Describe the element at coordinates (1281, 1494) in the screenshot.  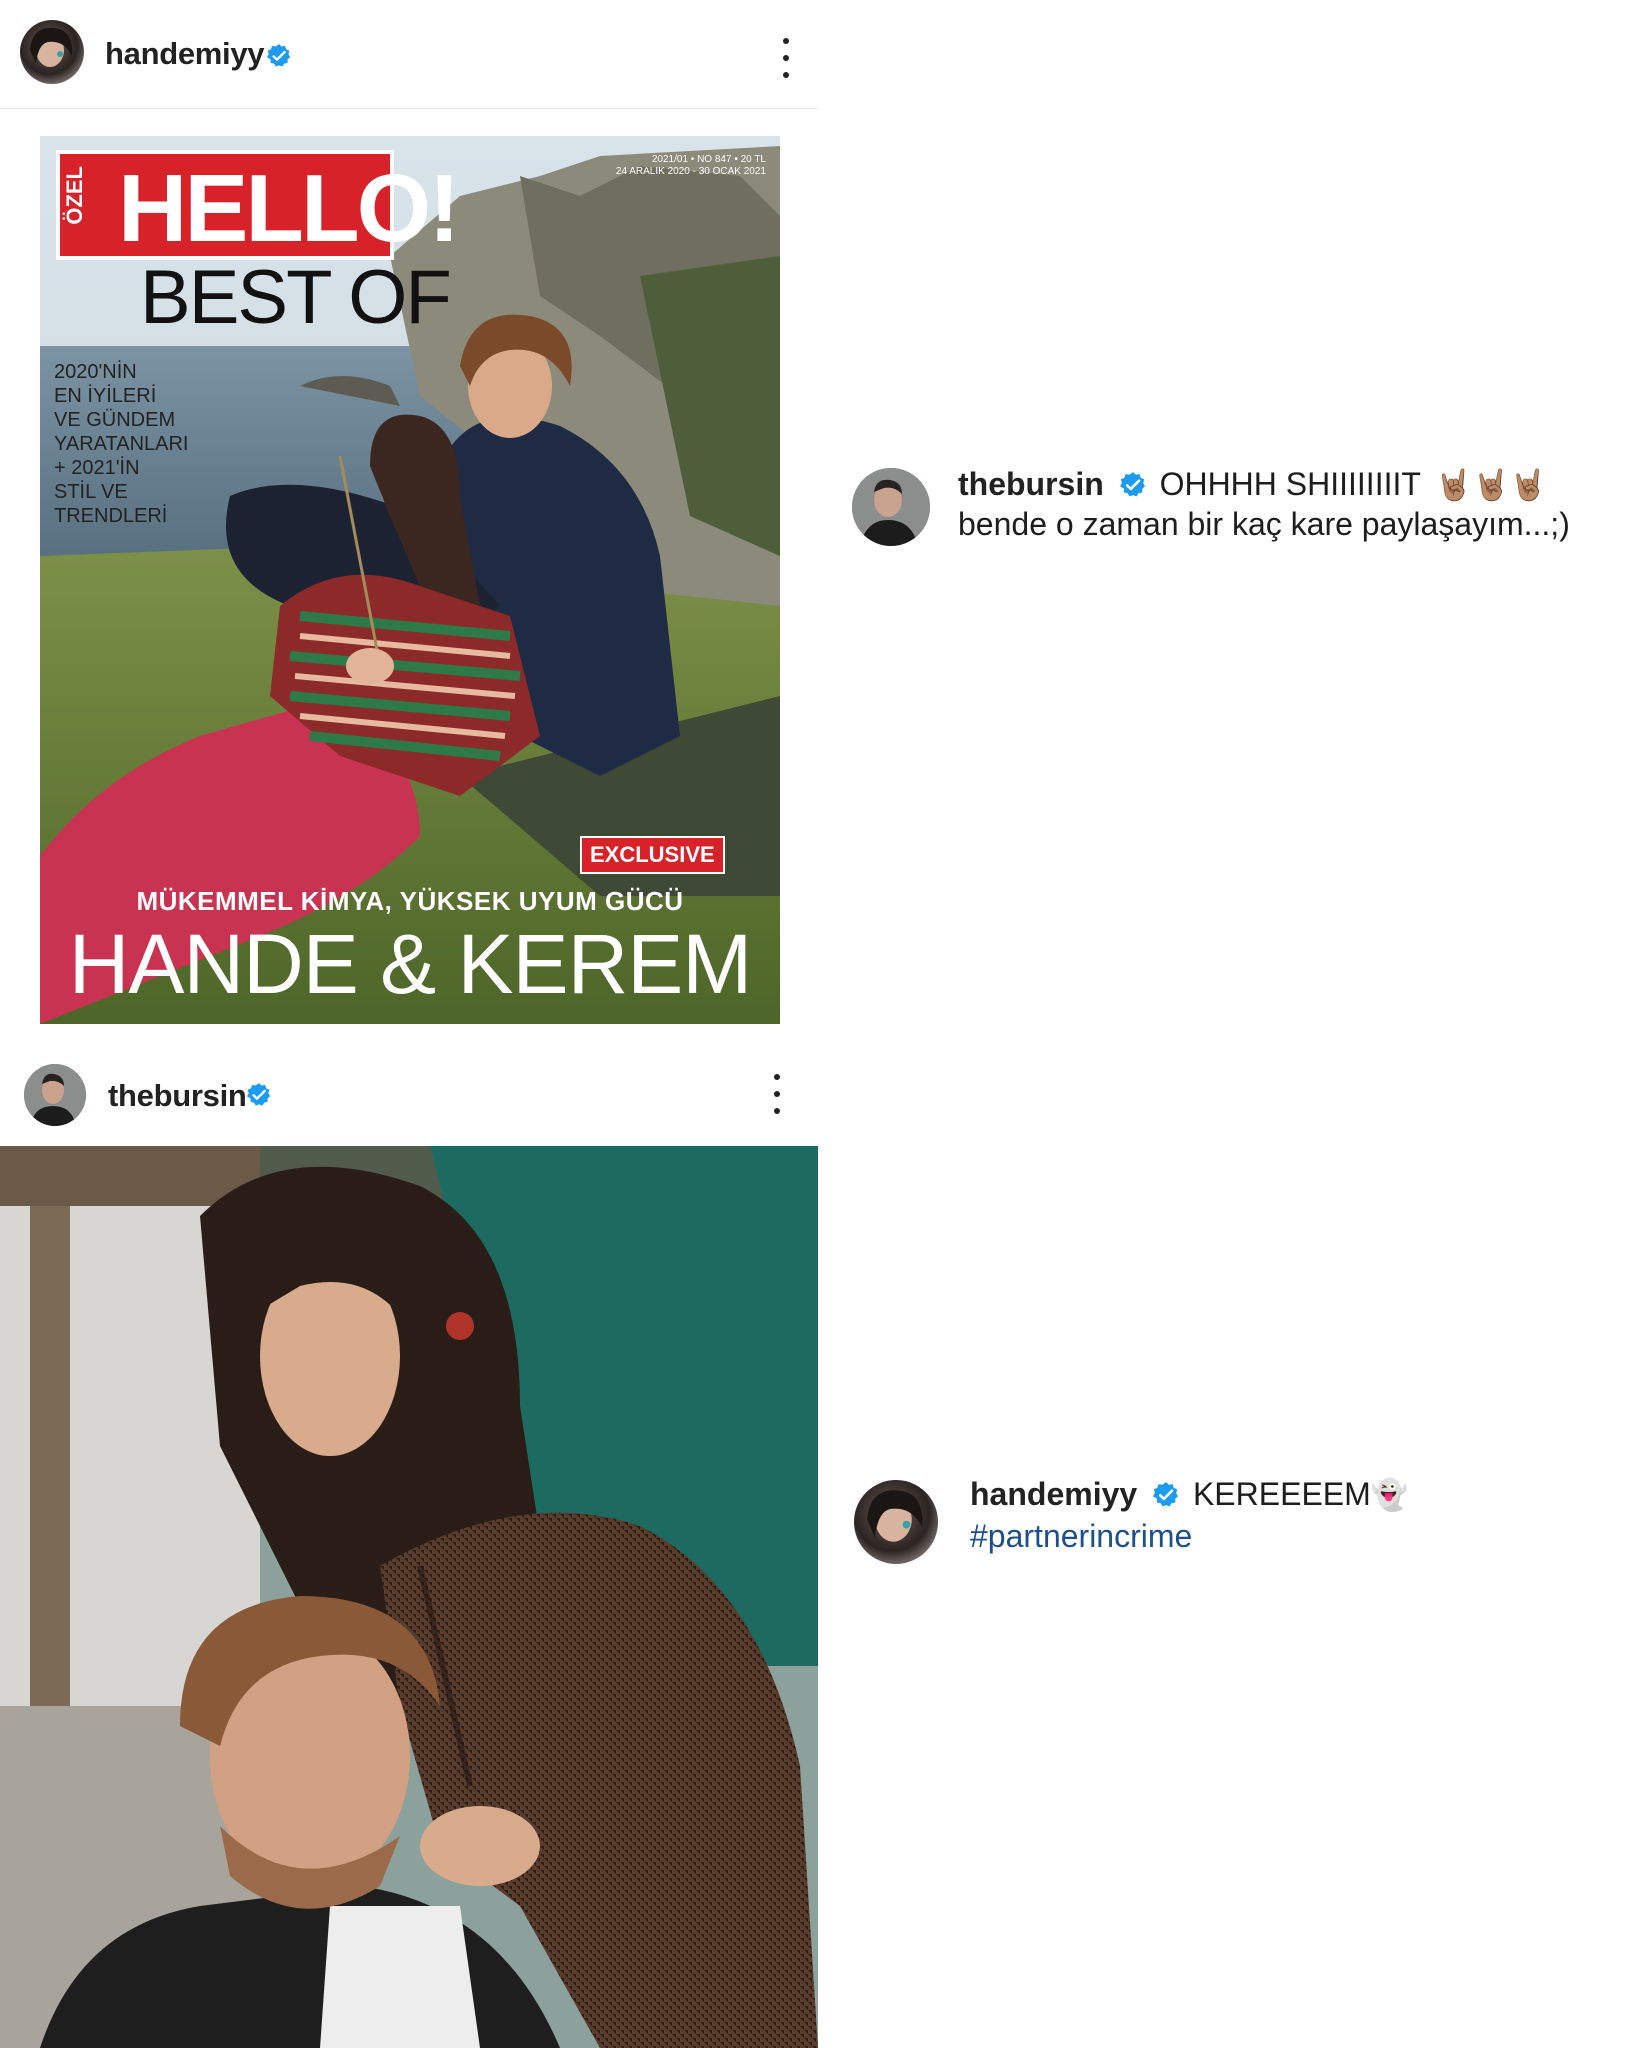
I see `comment-text: KEREEEEM` at that location.